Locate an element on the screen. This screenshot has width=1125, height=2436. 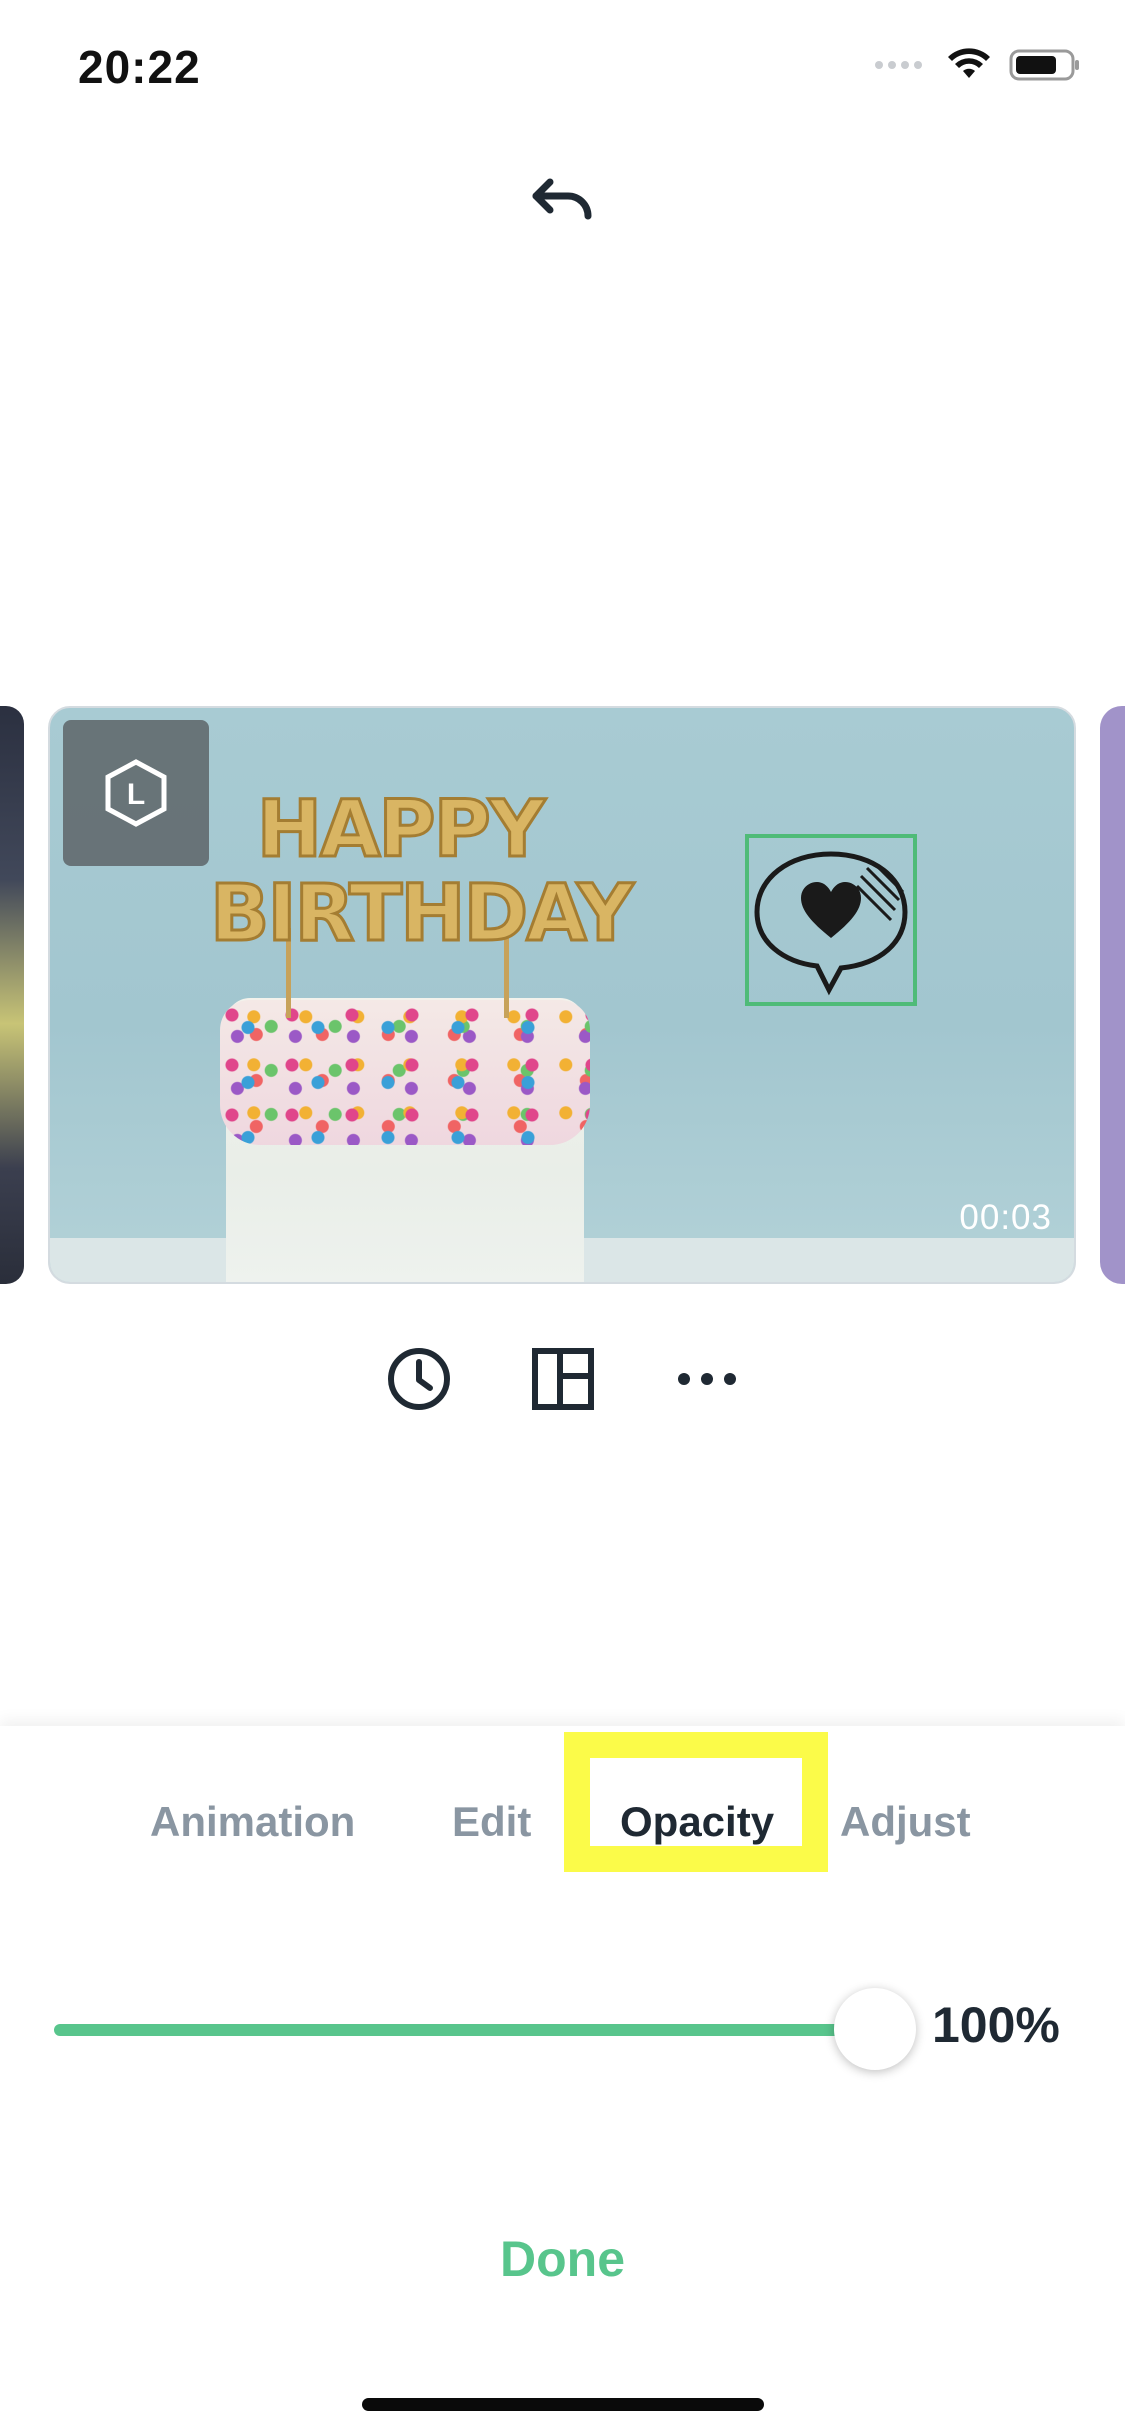
hexagon-logo-icon: L is located at coordinates (136, 793).